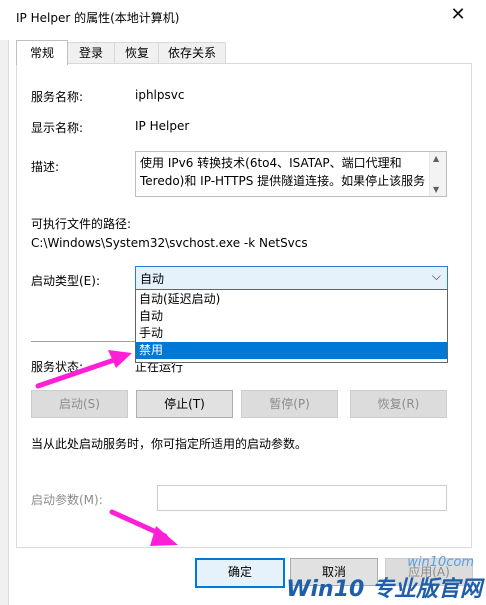 The height and width of the screenshot is (605, 486). Describe the element at coordinates (169, 444) in the screenshot. I see `startup-hint-text: 当从此处启动服务时，你可指定所适用的启动参数。` at that location.